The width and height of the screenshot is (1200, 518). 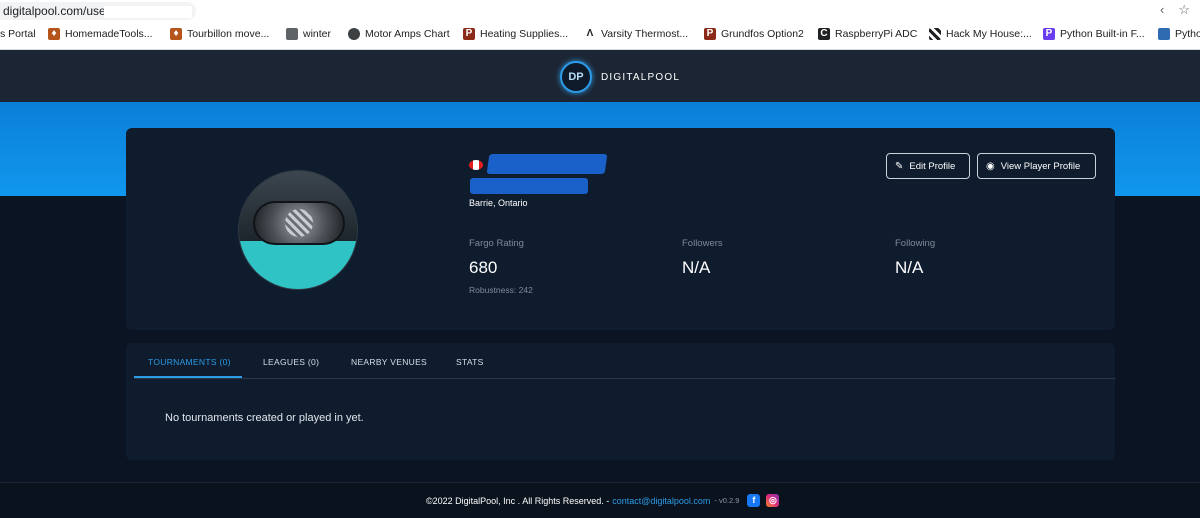 What do you see at coordinates (1164, 34) in the screenshot?
I see `python-icon` at bounding box center [1164, 34].